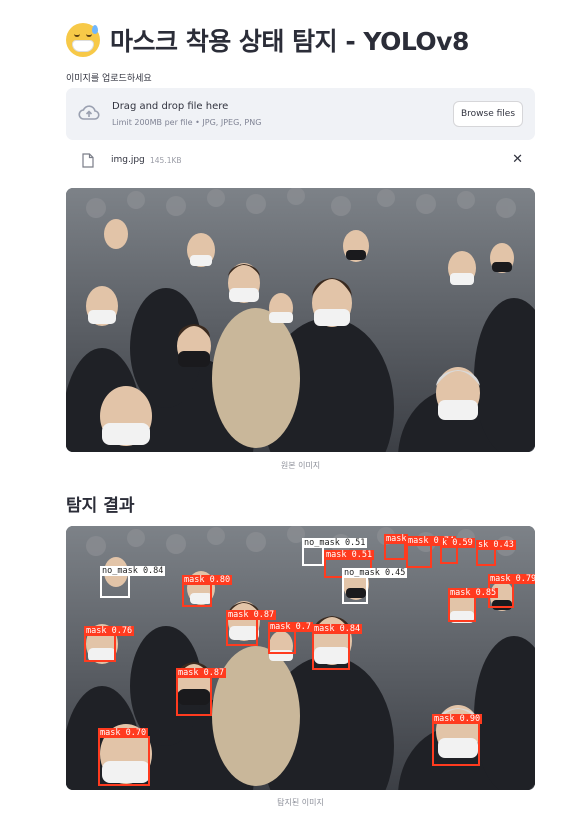  I want to click on file-name: img.jpg, so click(128, 160).